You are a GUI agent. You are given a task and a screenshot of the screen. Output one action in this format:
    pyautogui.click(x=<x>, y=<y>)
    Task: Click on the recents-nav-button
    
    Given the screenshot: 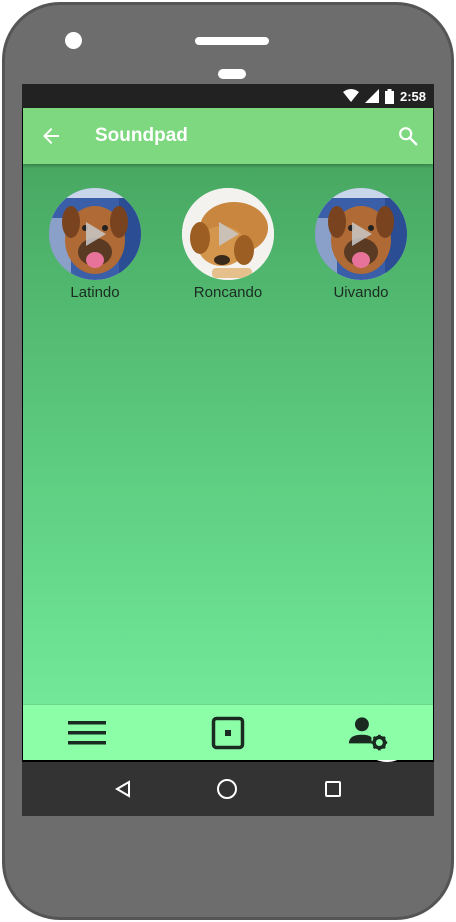 What is the action you would take?
    pyautogui.click(x=333, y=789)
    